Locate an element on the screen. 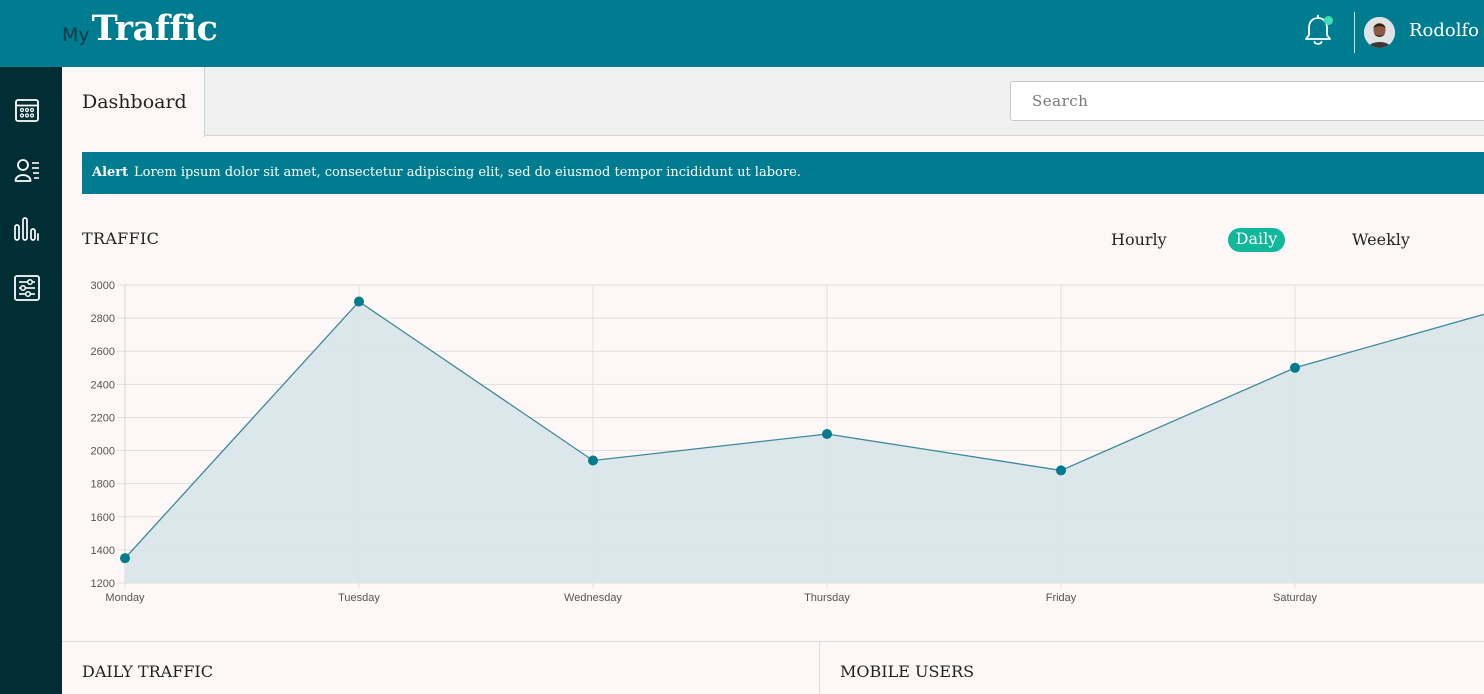 This screenshot has height=694, width=1484. range-daily-button: Daily is located at coordinates (1256, 240).